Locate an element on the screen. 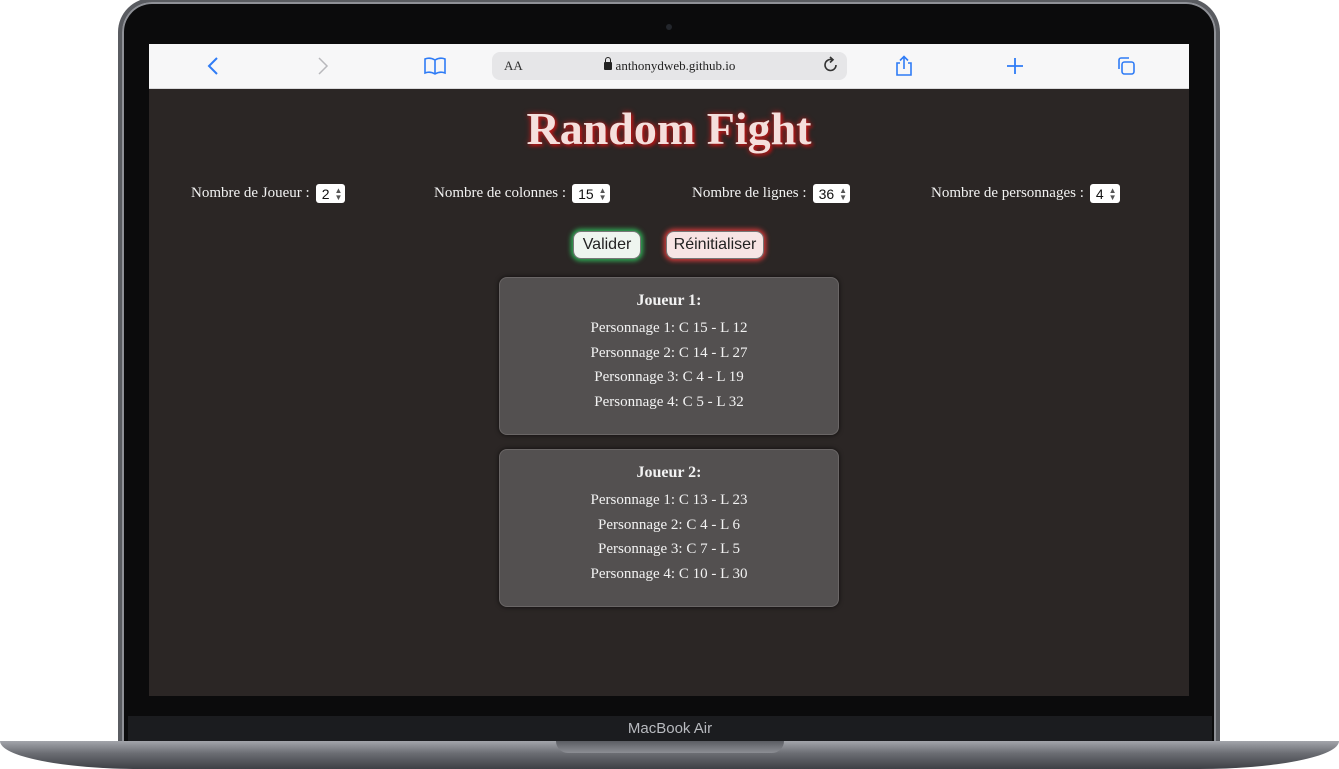 The width and height of the screenshot is (1339, 769). book-icon is located at coordinates (435, 66).